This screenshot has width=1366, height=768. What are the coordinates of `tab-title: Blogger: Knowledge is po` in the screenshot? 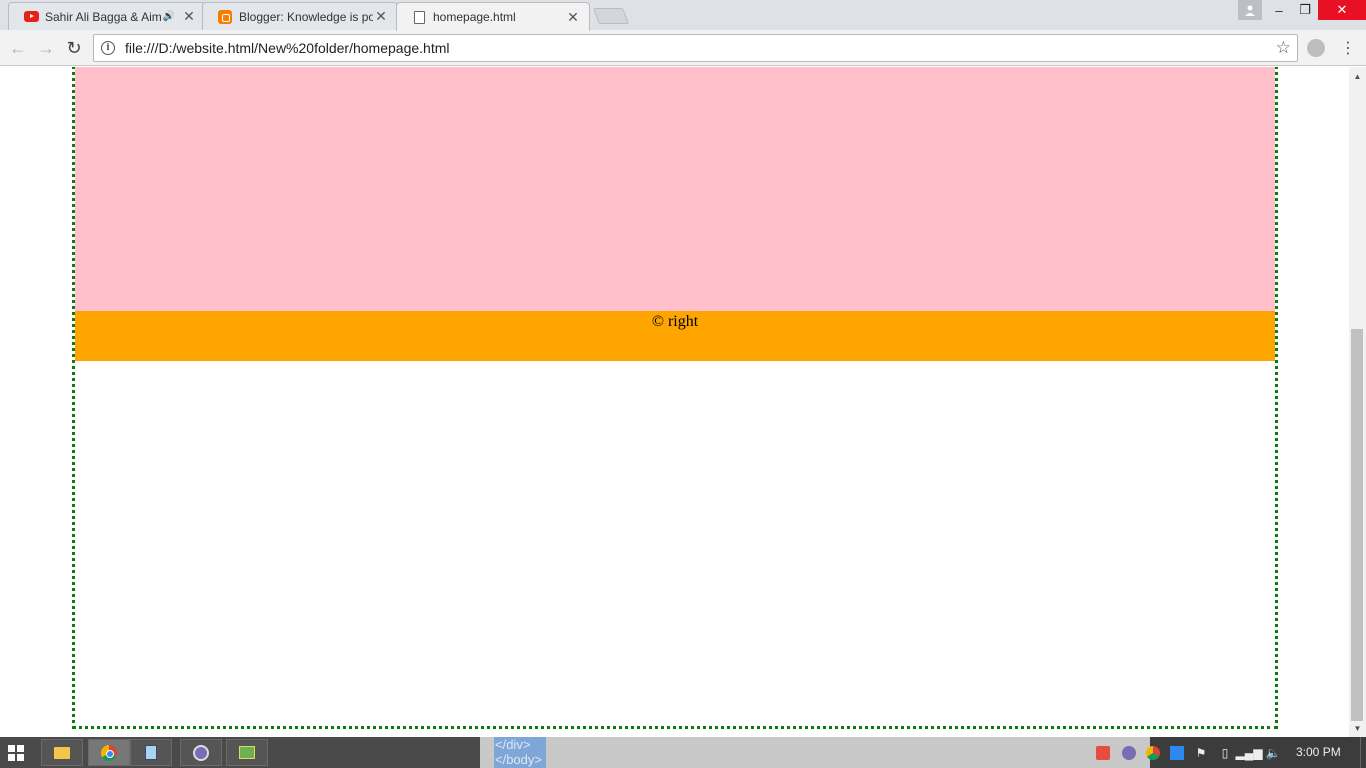 It's located at (306, 16).